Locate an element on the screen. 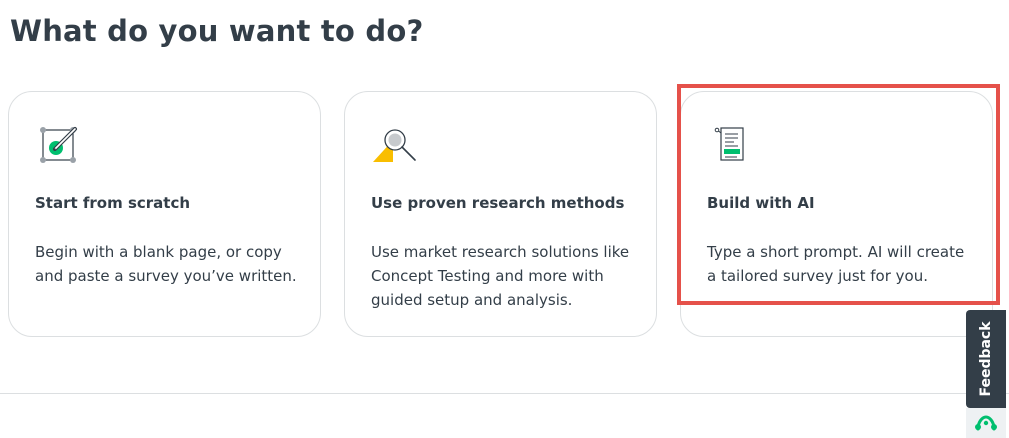 Image resolution: width=1009 pixels, height=438 pixels. feedback-label: Feedback is located at coordinates (986, 359).